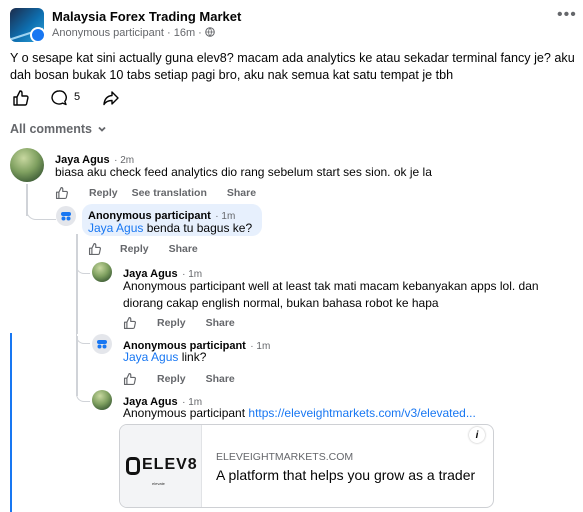  Describe the element at coordinates (169, 193) in the screenshot. I see `see-translation-button: See translation` at that location.